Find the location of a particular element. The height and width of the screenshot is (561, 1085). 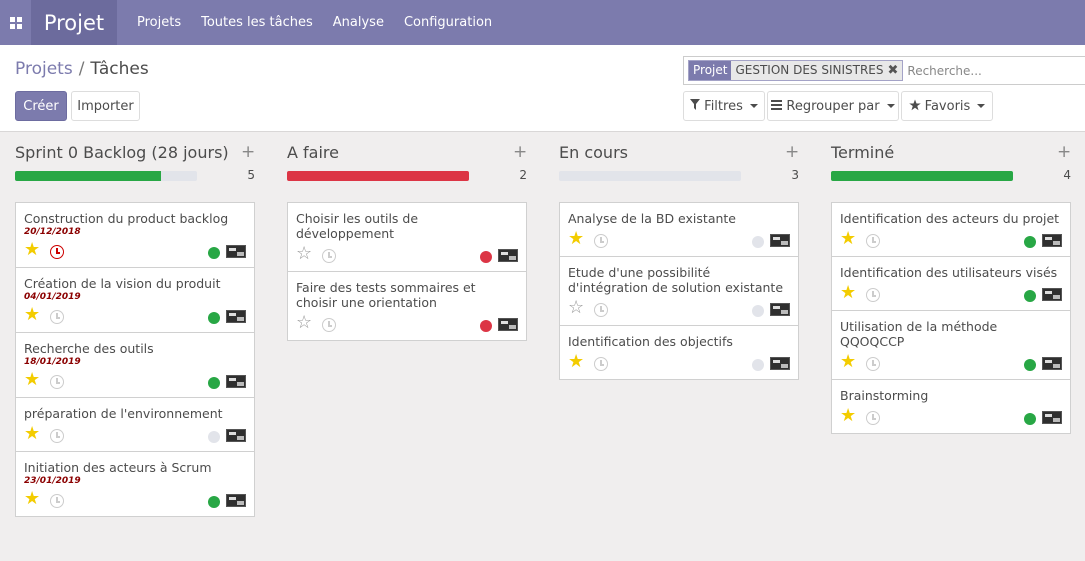

filters-dropdown: Filtres is located at coordinates (724, 106).